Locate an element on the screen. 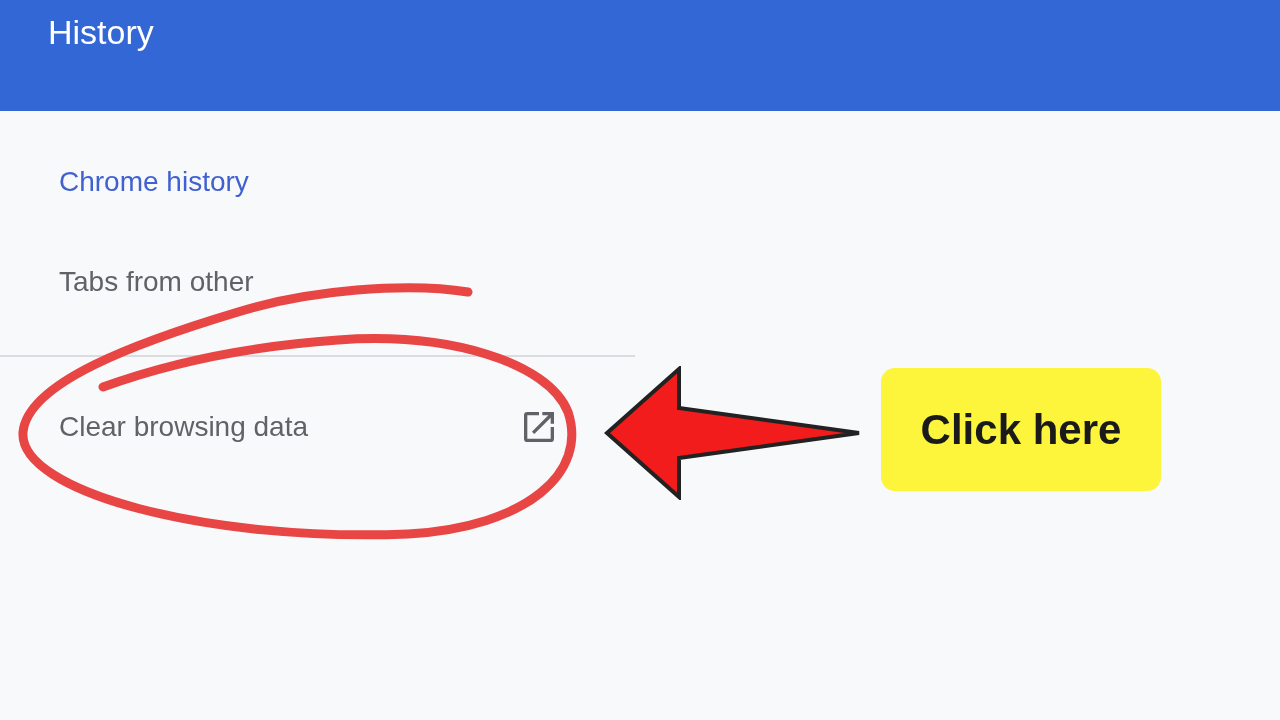 The width and height of the screenshot is (1280, 720). page-title: History is located at coordinates (101, 32).